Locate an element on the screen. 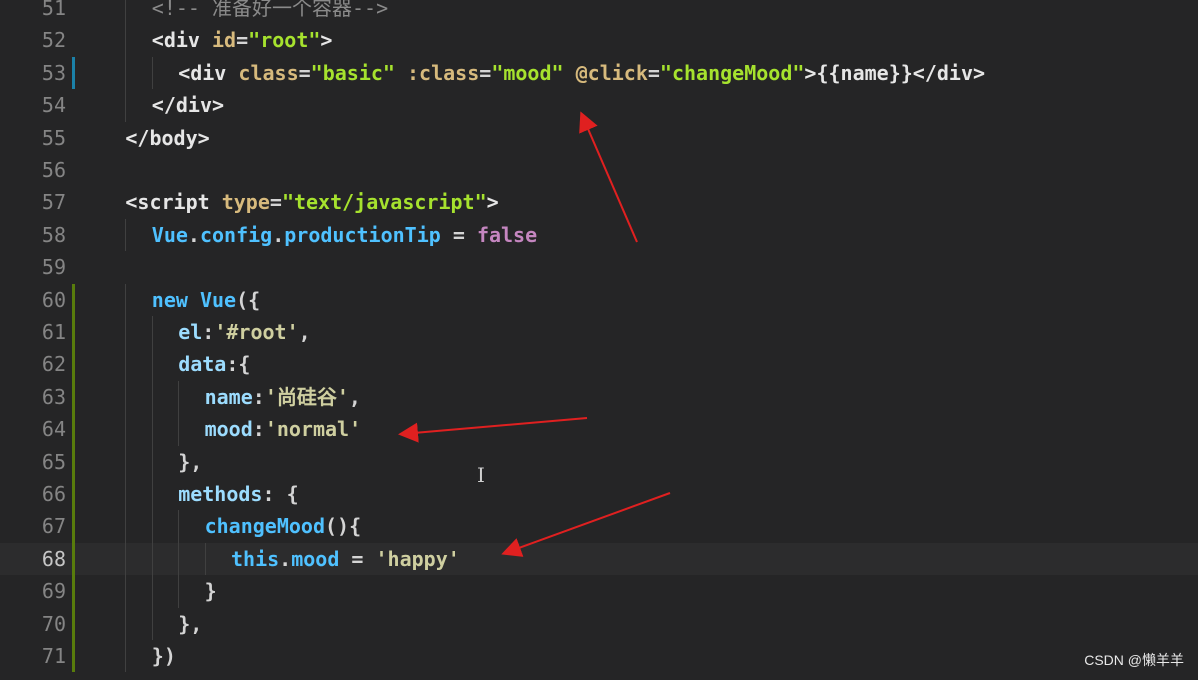 Image resolution: width=1198 pixels, height=680 pixels. watermark: CSDN @懒羊羊 is located at coordinates (1134, 660).